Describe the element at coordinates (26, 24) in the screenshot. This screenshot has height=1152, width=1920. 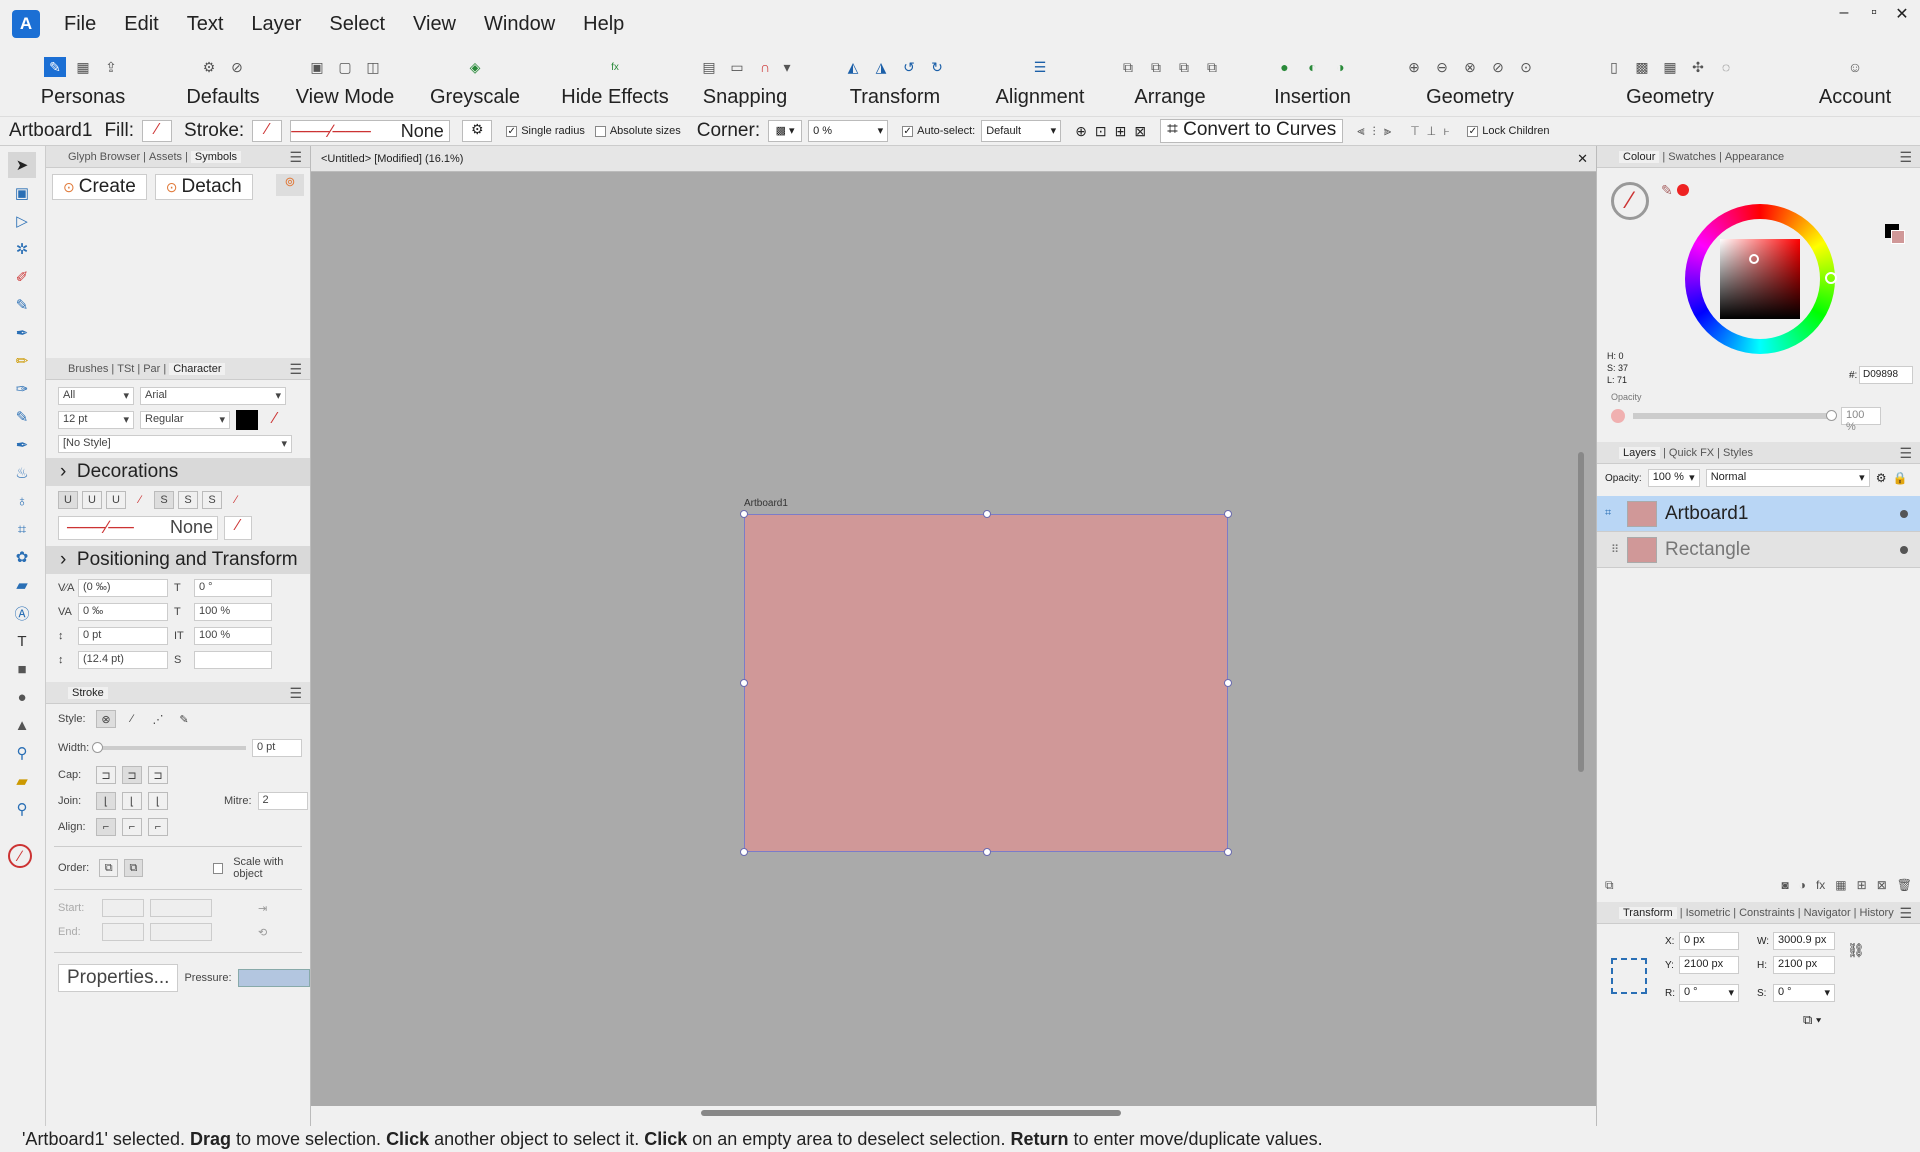
I see `app-logo-icon: A` at that location.